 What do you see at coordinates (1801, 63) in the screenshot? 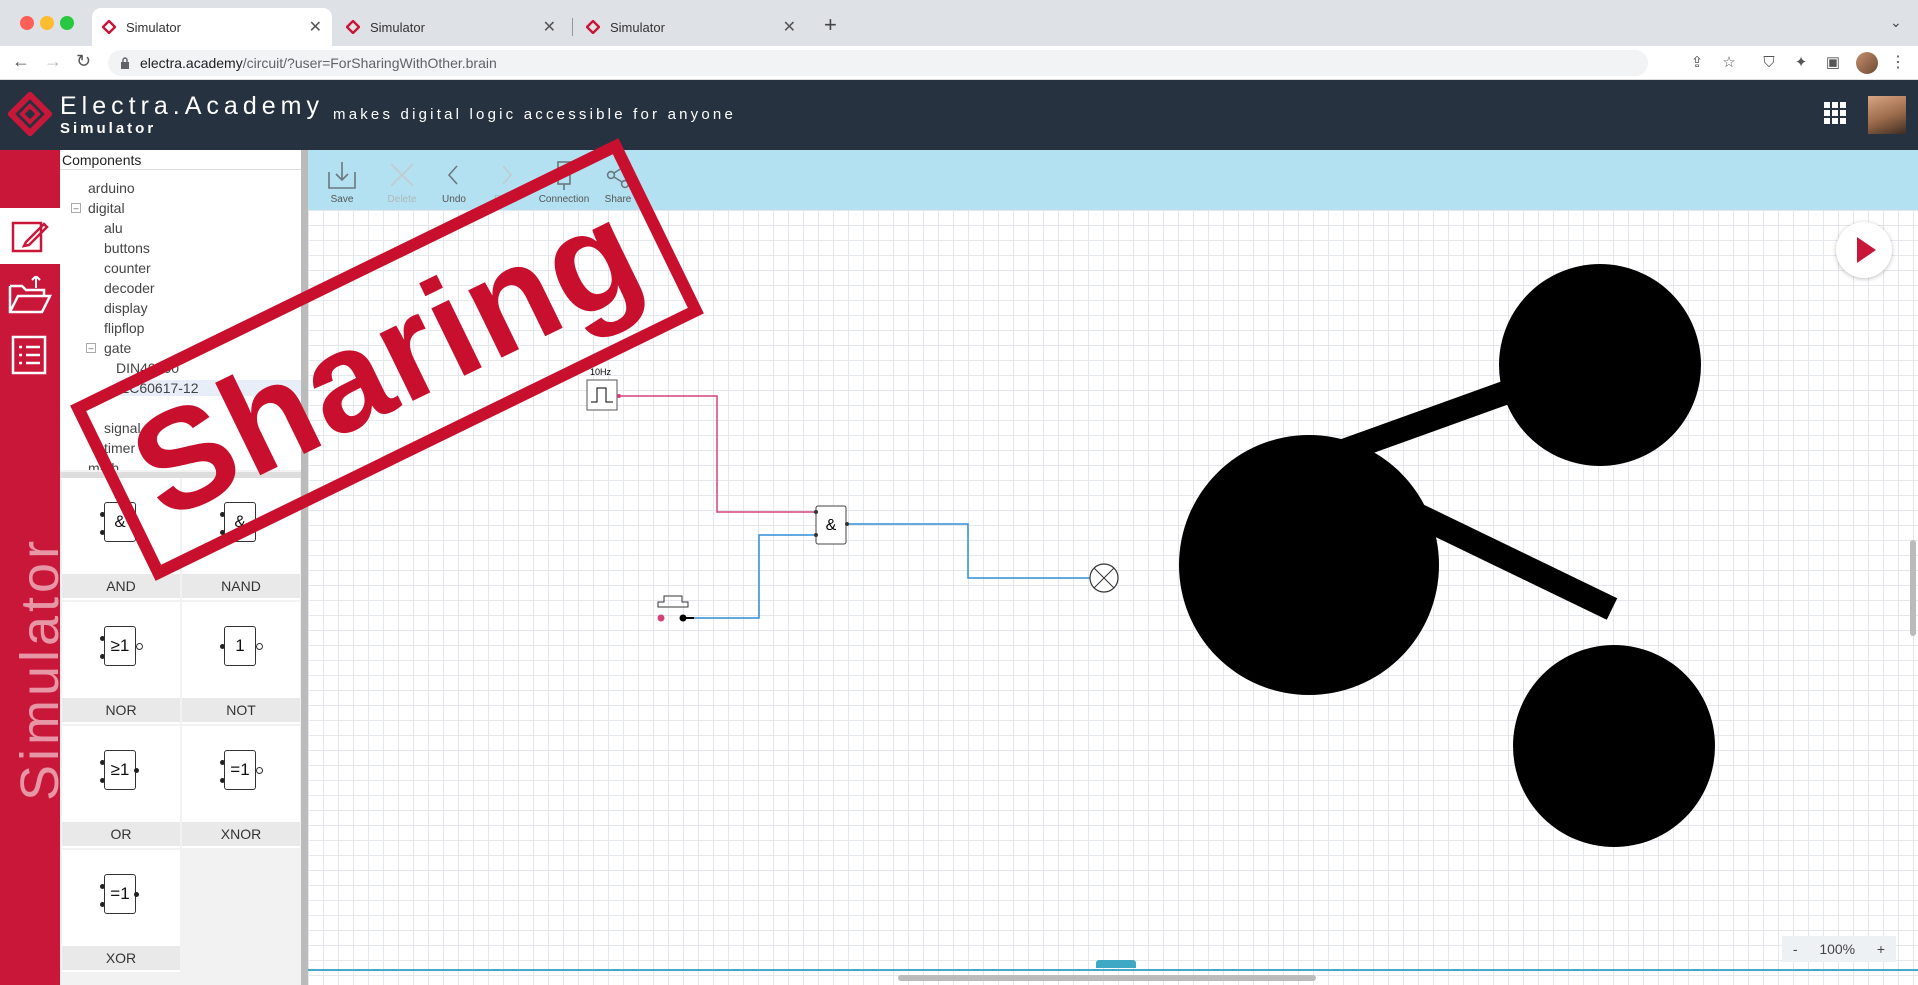
I see `extensions-puzzle-icon: ✦` at bounding box center [1801, 63].